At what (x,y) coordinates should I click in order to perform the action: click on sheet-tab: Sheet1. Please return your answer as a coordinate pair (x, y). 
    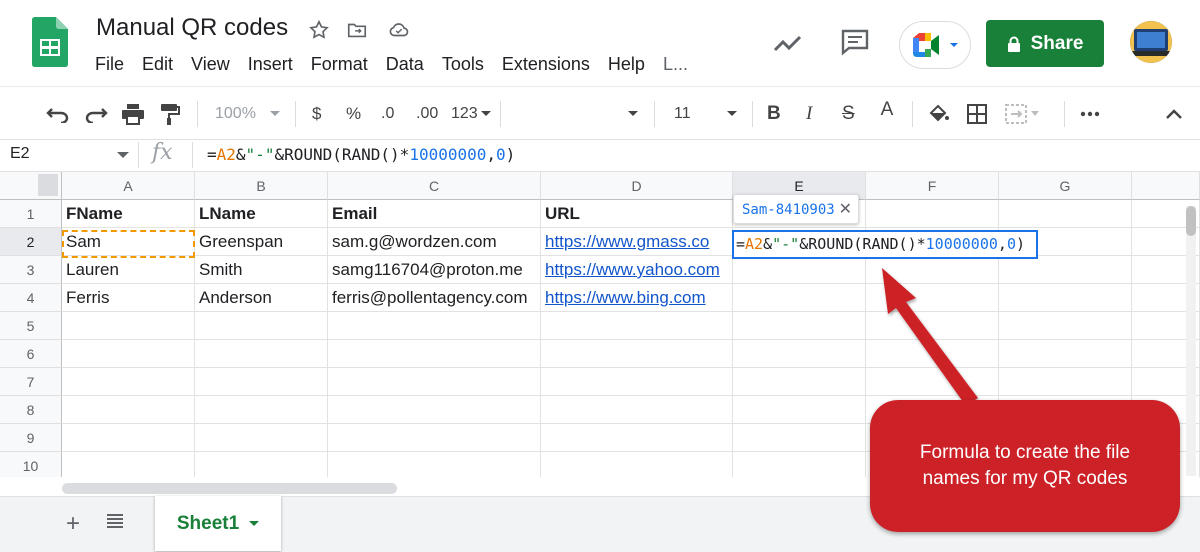
    Looking at the image, I should click on (218, 523).